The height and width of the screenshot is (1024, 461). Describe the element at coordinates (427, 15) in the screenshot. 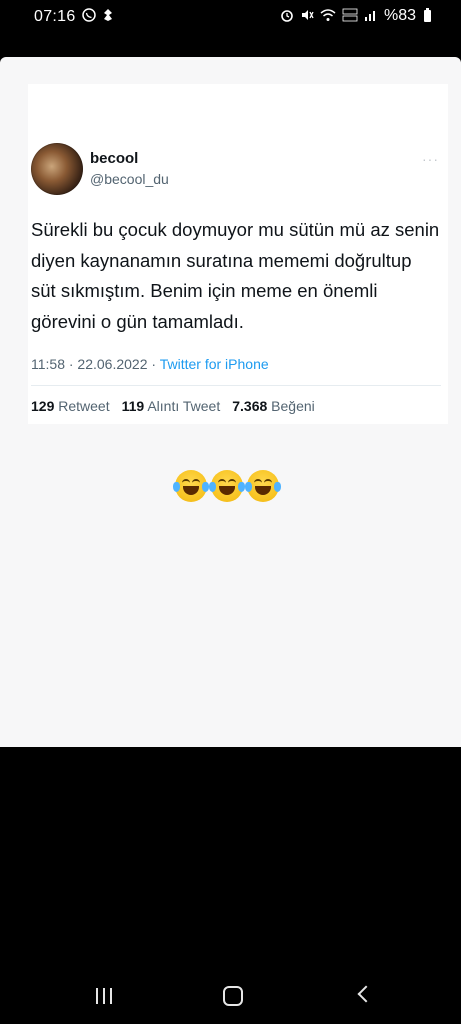

I see `battery-icon` at that location.